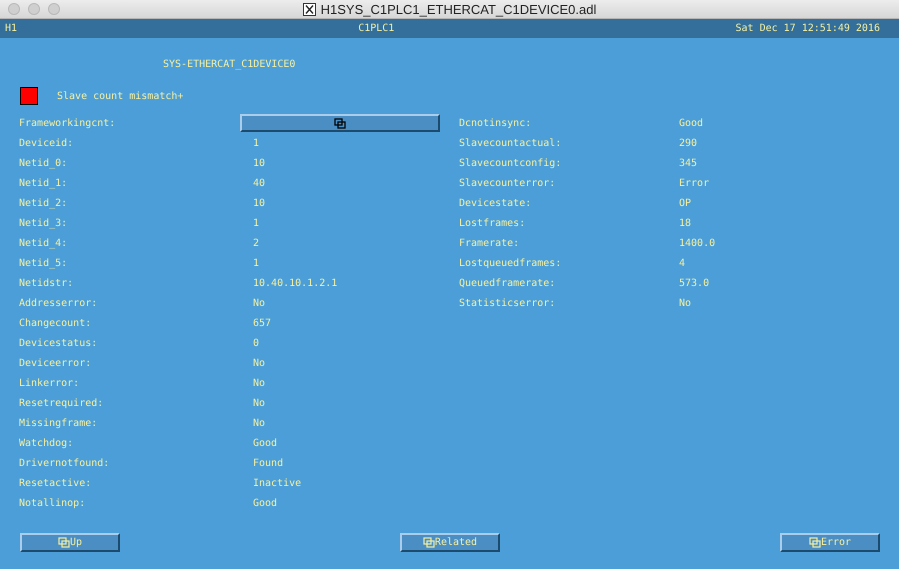 The height and width of the screenshot is (569, 899). I want to click on field-label: Watchdog:, so click(46, 443).